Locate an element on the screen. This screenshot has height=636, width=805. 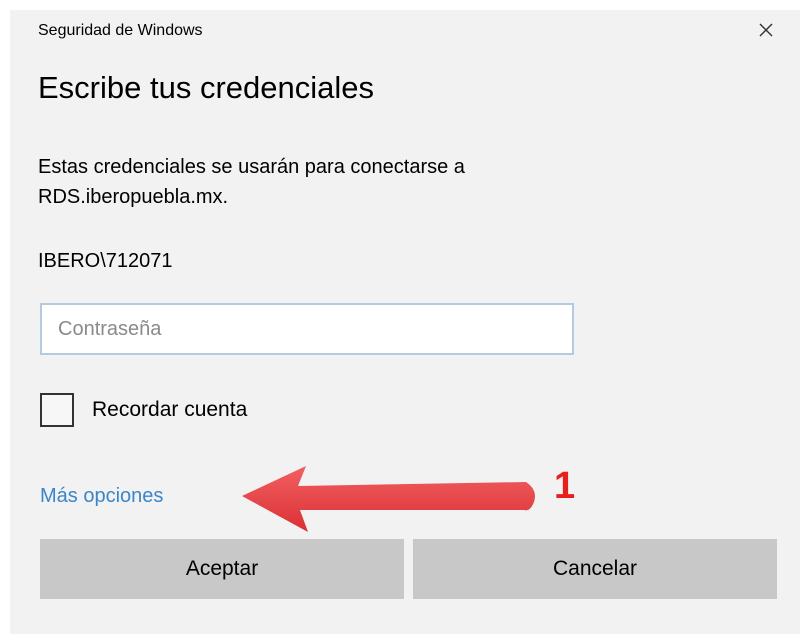
remember-label: Recordar cuenta is located at coordinates (170, 409).